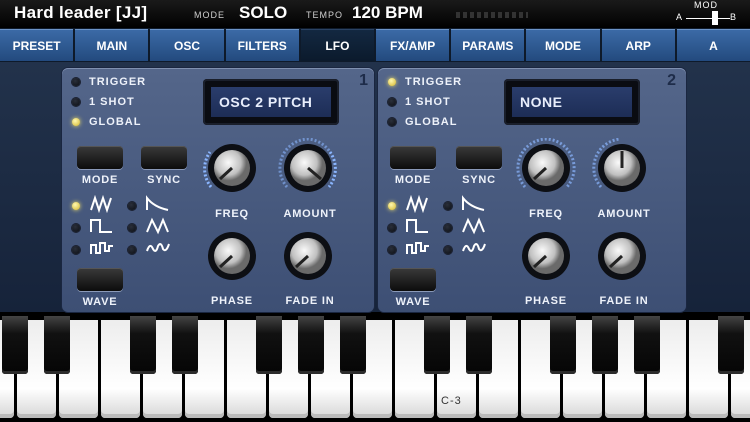 The height and width of the screenshot is (422, 750). Describe the element at coordinates (263, 13) in the screenshot. I see `mode-value: SOLO` at that location.